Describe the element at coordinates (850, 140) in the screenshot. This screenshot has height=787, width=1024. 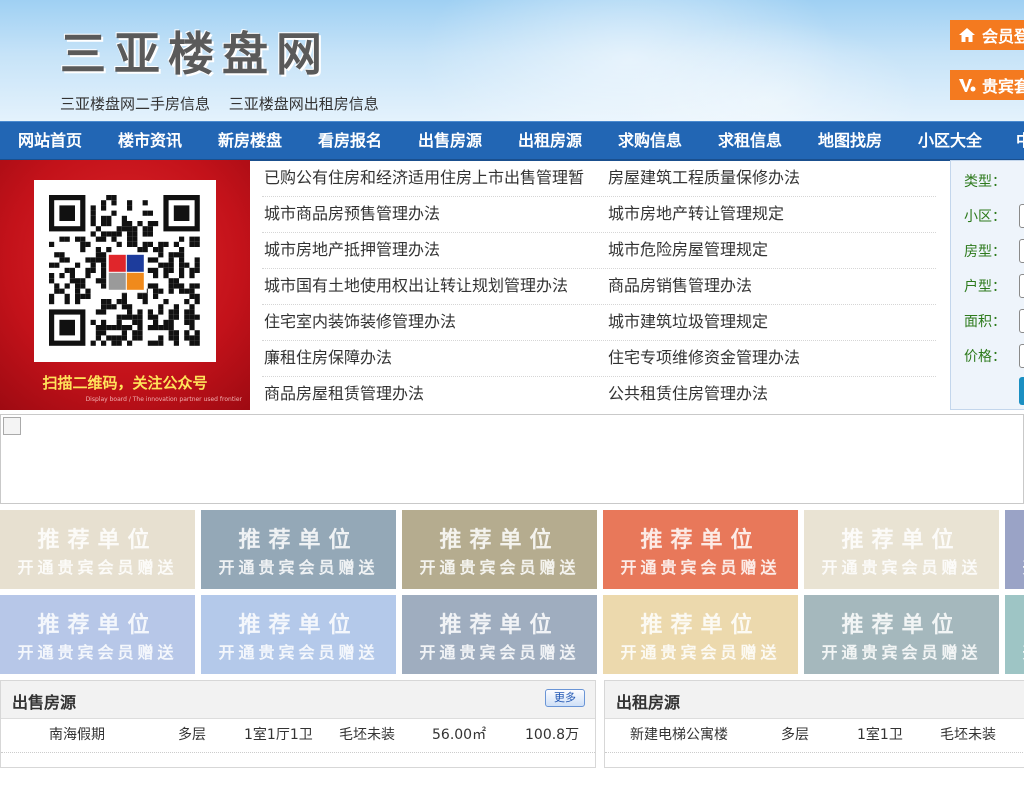
I see `nav-item-map-search: 地图找房` at that location.